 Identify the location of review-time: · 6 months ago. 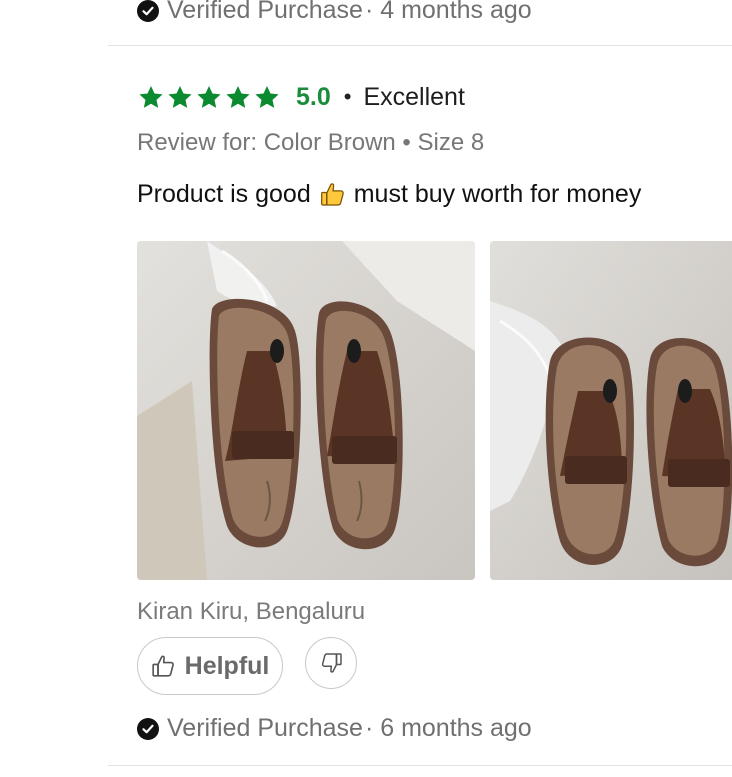
(448, 728).